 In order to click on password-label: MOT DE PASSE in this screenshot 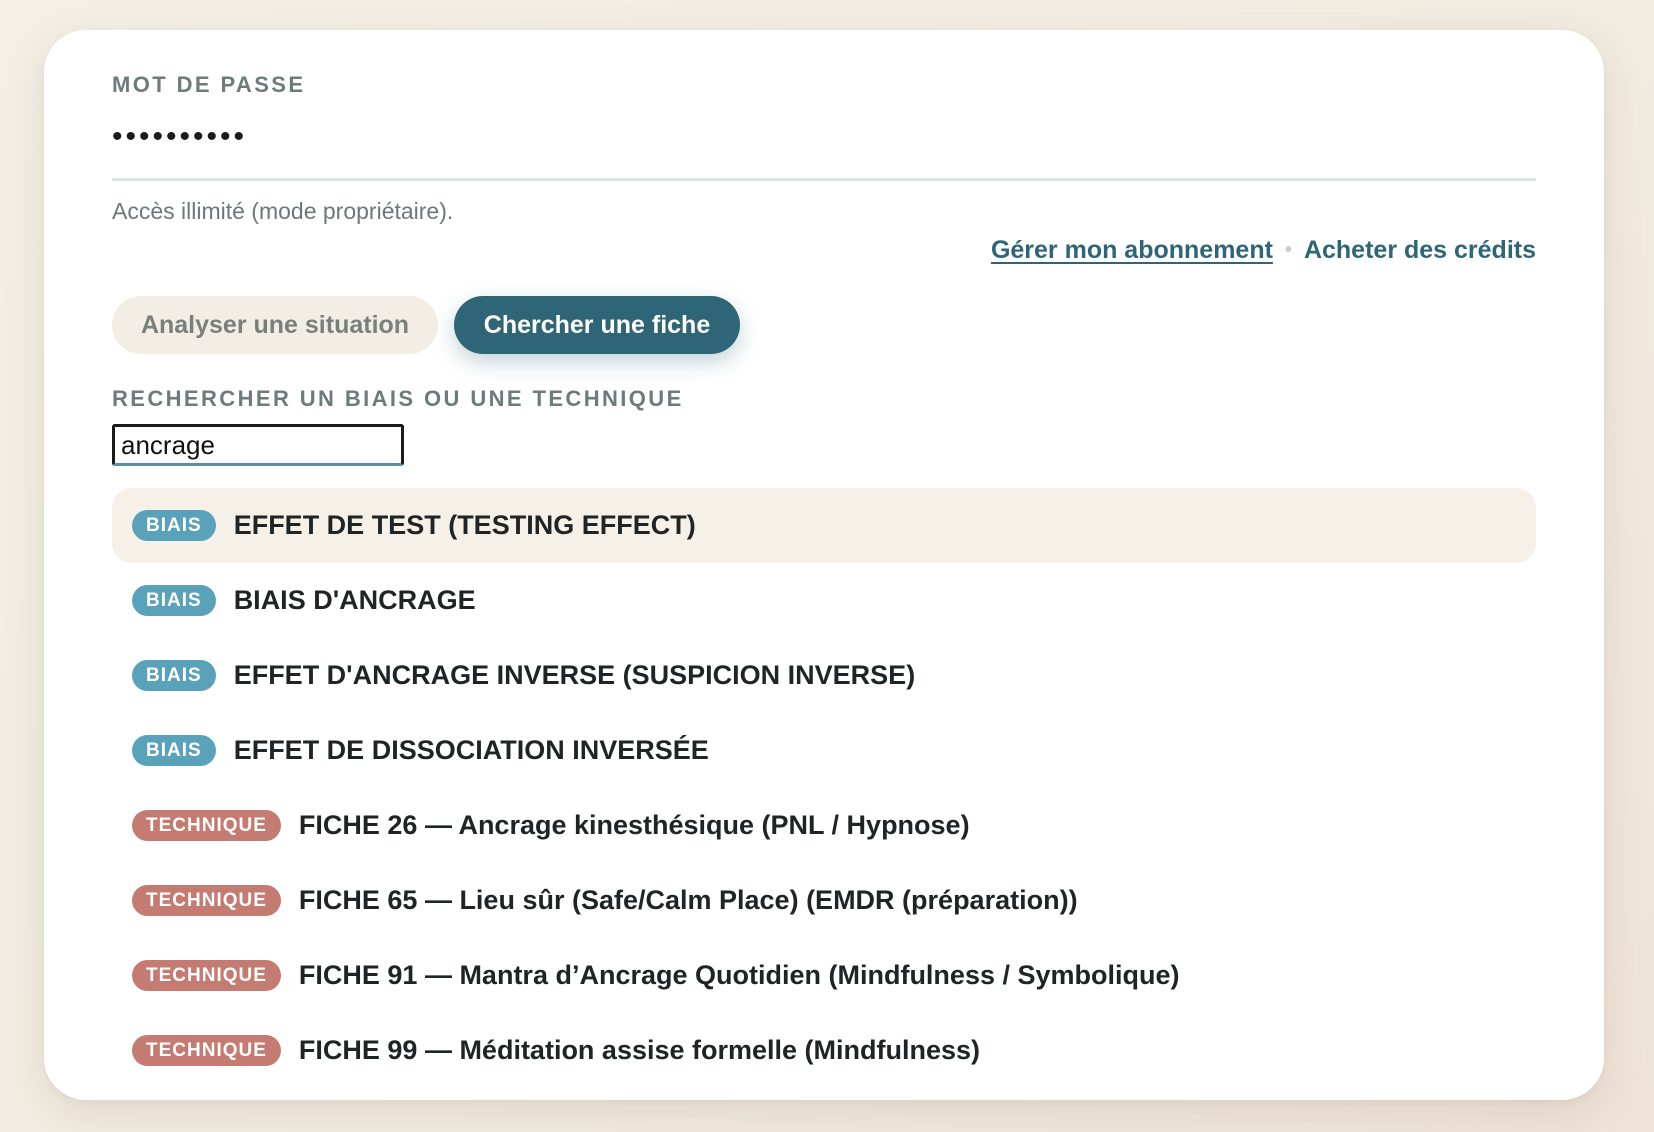, I will do `click(209, 84)`.